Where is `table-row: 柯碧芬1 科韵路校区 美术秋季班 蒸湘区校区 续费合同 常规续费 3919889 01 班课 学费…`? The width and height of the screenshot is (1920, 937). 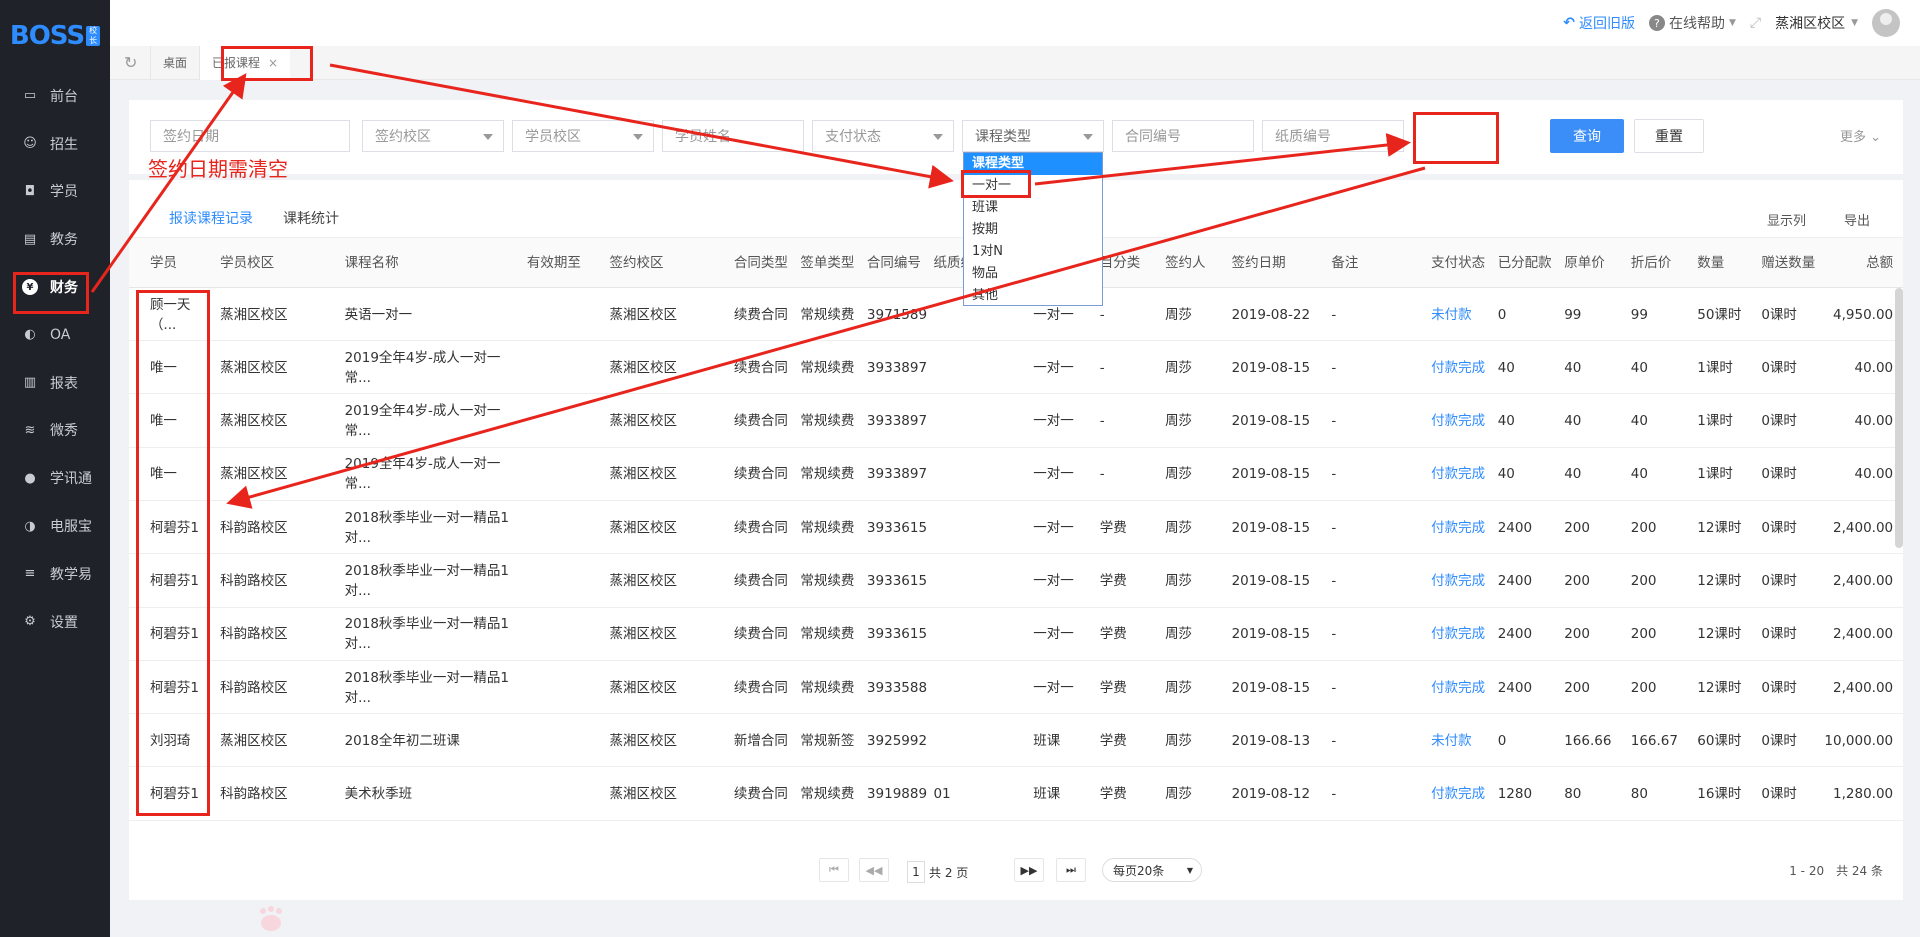 table-row: 柯碧芬1 科韵路校区 美术秋季班 蒸湘区校区 续费合同 常规续费 3919889 01 班课 学费… is located at coordinates (1016, 794).